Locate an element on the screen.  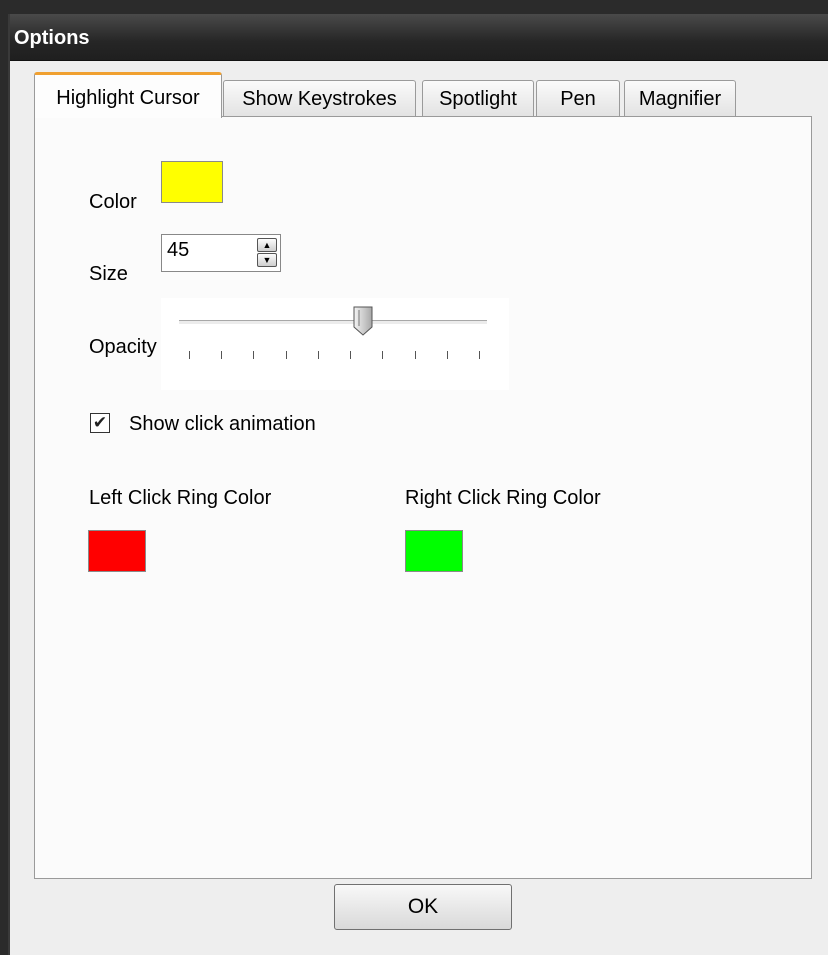
size-label: Size is located at coordinates (108, 274).